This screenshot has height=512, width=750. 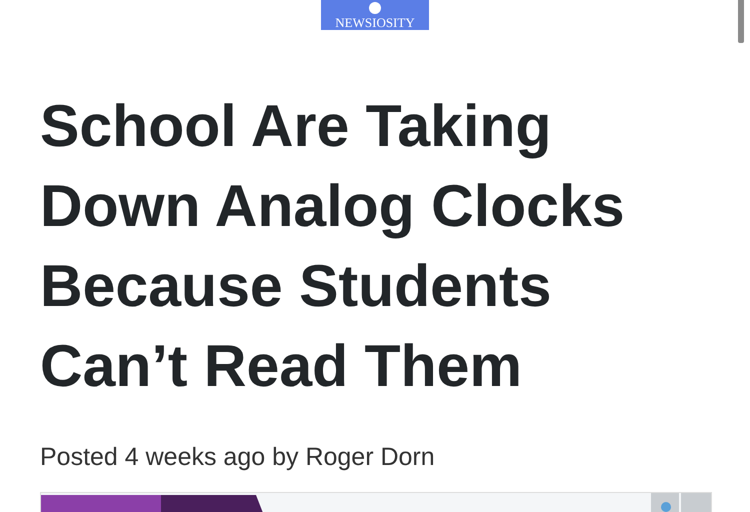 I want to click on headline-line: Because Students, so click(x=296, y=286).